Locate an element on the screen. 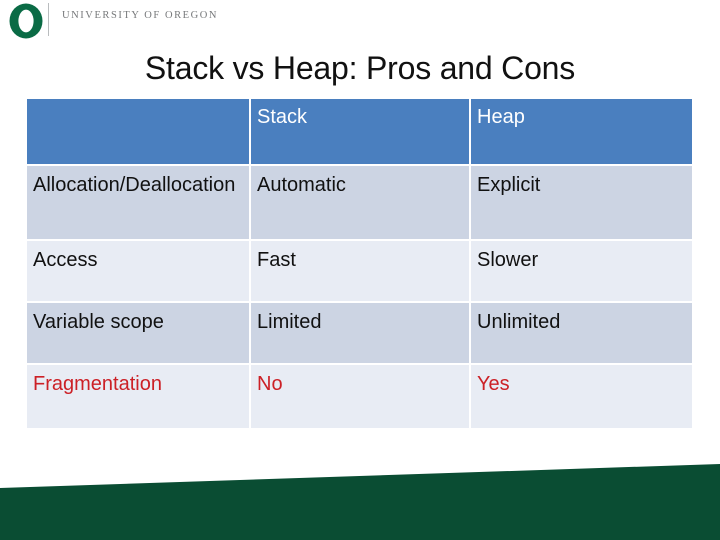 This screenshot has height=540, width=720. table-header: Stack Heap is located at coordinates (359, 131).